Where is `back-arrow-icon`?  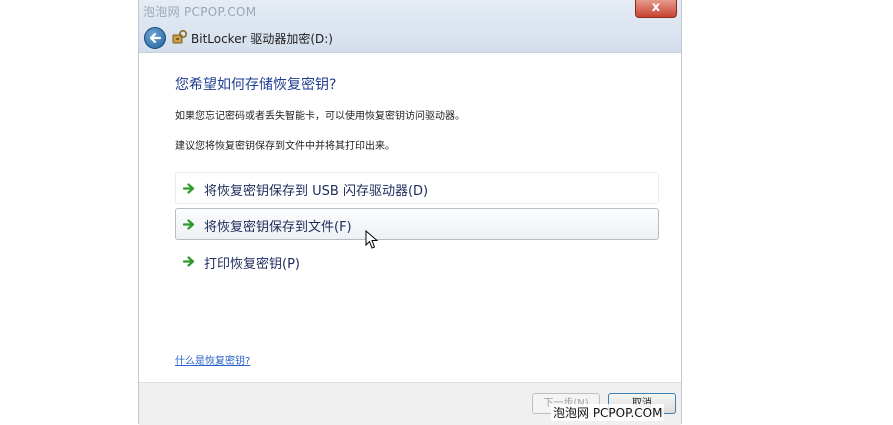
back-arrow-icon is located at coordinates (155, 38).